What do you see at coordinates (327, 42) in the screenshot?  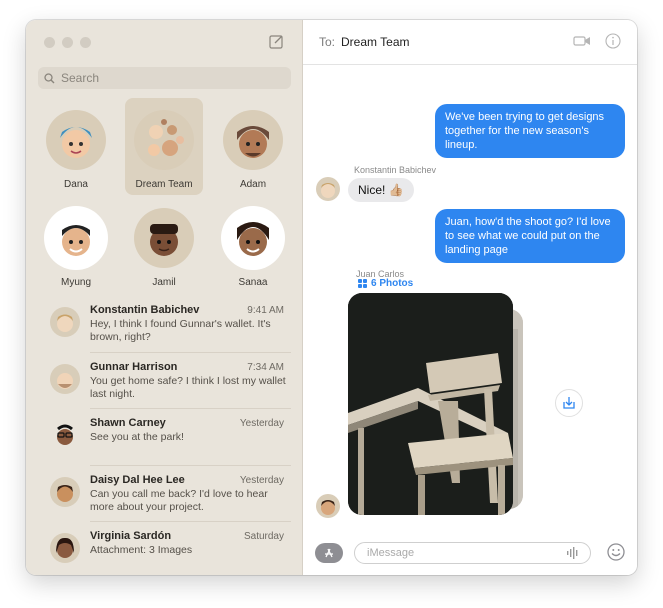 I see `to-label: To:` at bounding box center [327, 42].